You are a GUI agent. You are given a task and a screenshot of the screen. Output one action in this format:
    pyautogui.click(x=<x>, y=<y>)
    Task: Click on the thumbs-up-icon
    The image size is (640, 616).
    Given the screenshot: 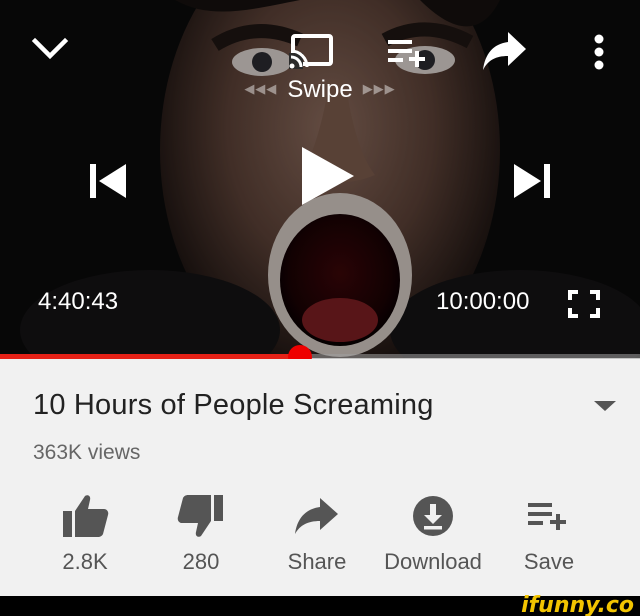 What is the action you would take?
    pyautogui.click(x=86, y=516)
    